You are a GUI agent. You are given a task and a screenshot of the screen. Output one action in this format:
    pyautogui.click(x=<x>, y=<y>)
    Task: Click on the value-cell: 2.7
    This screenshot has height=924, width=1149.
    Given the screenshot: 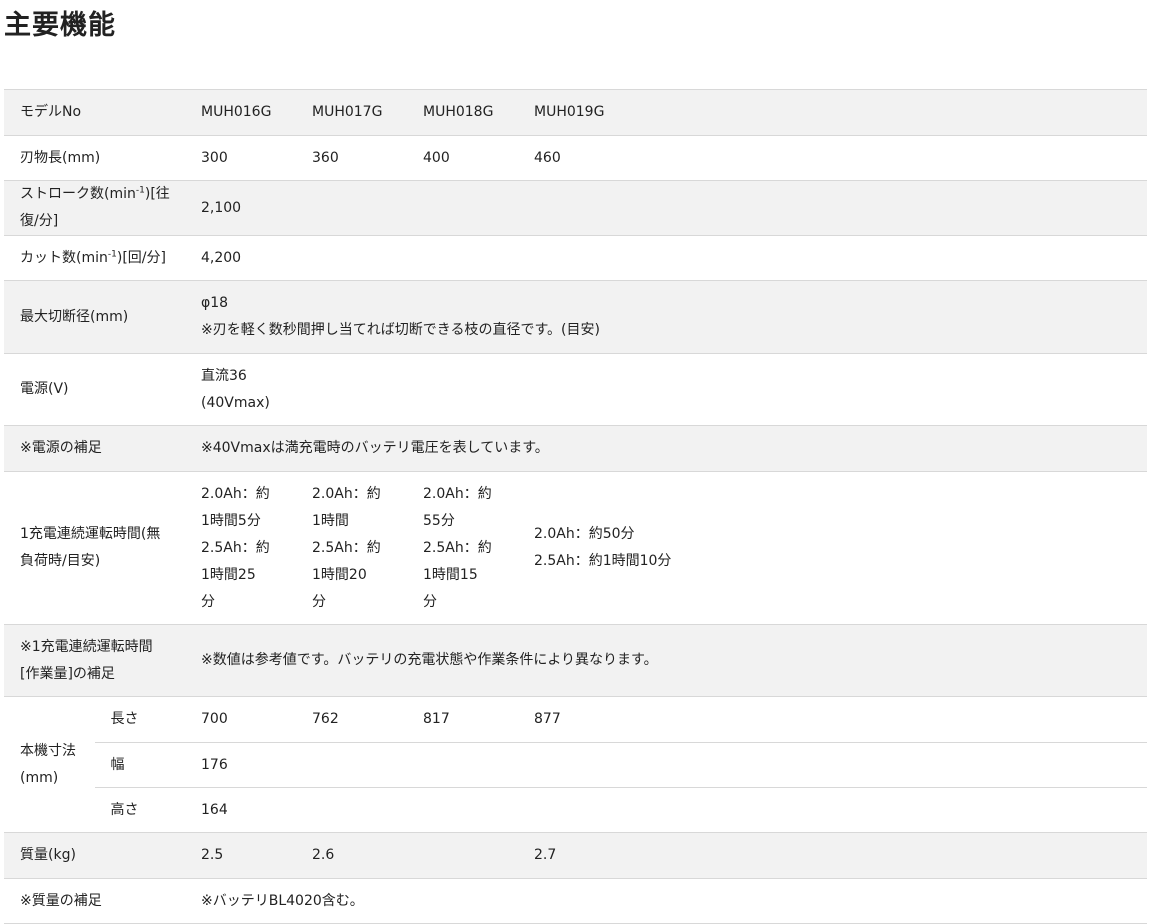 What is the action you would take?
    pyautogui.click(x=832, y=855)
    